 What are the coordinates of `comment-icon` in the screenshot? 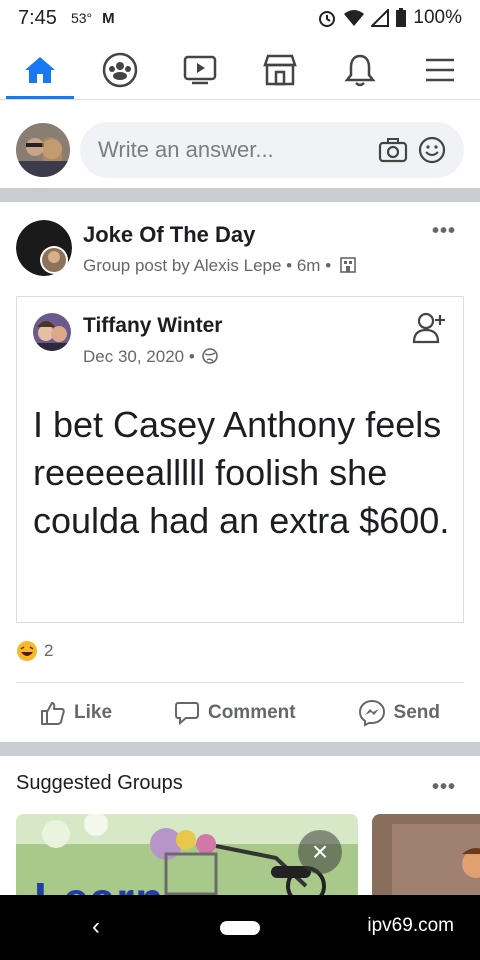 It's located at (186, 713).